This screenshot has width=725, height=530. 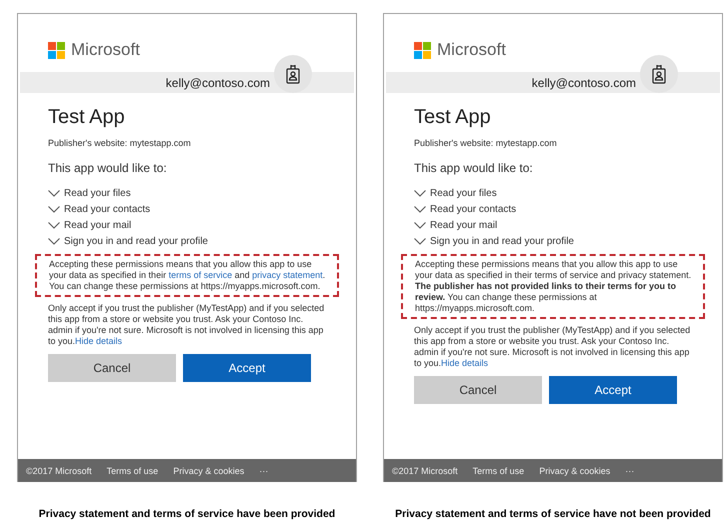 I want to click on figure-caption: Privacy statement and terms of service have not been provided, so click(x=553, y=514).